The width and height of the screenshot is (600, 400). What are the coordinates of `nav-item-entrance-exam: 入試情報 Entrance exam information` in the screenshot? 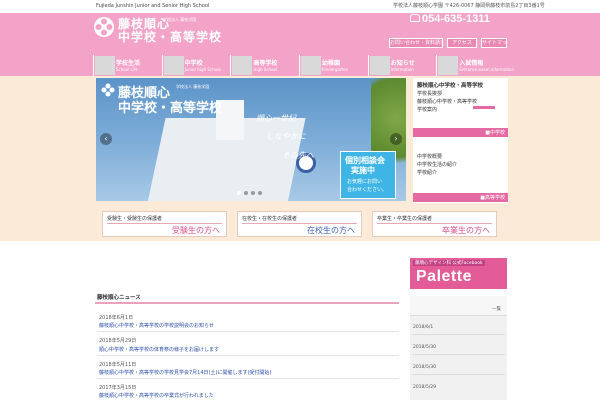 It's located at (475, 65).